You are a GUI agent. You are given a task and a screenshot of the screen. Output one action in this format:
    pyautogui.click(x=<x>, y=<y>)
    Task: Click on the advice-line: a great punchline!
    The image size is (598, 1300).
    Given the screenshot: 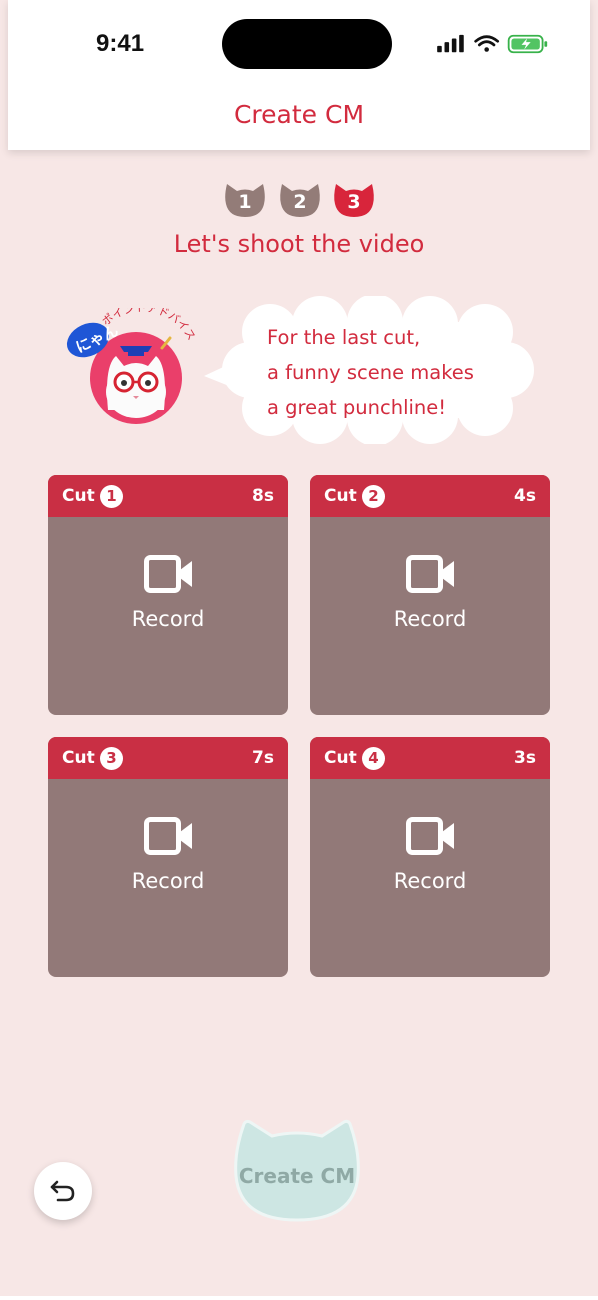 What is the action you would take?
    pyautogui.click(x=357, y=407)
    